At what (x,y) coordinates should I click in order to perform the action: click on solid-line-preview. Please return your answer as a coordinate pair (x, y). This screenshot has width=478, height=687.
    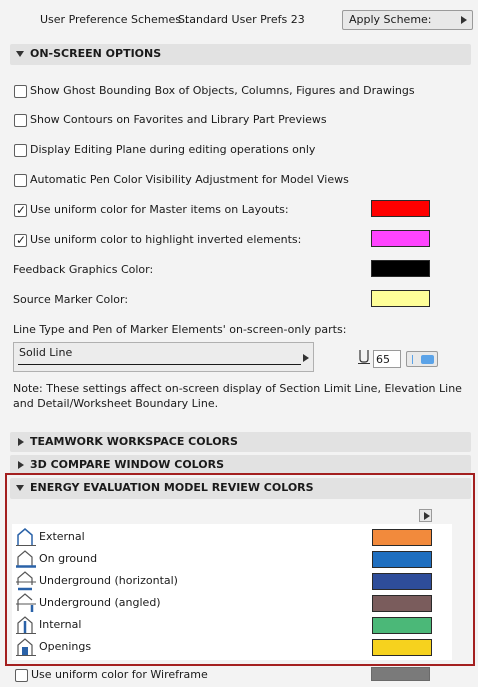
    Looking at the image, I should click on (159, 364).